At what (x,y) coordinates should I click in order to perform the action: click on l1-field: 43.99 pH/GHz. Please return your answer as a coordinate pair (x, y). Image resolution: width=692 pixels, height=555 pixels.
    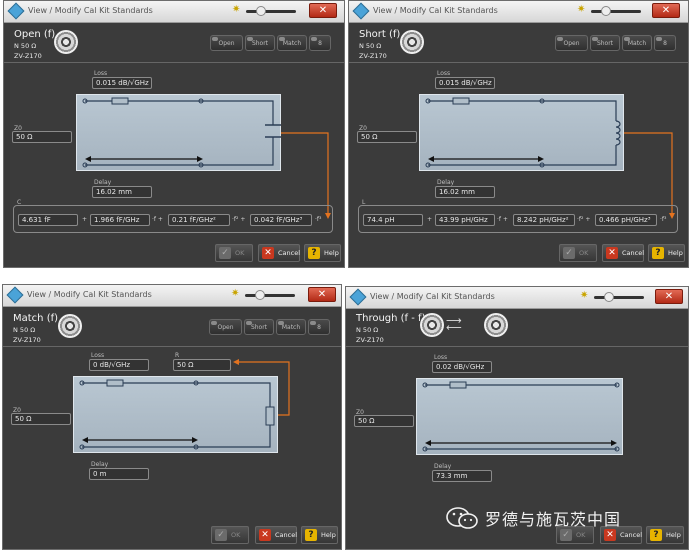
    Looking at the image, I should click on (465, 220).